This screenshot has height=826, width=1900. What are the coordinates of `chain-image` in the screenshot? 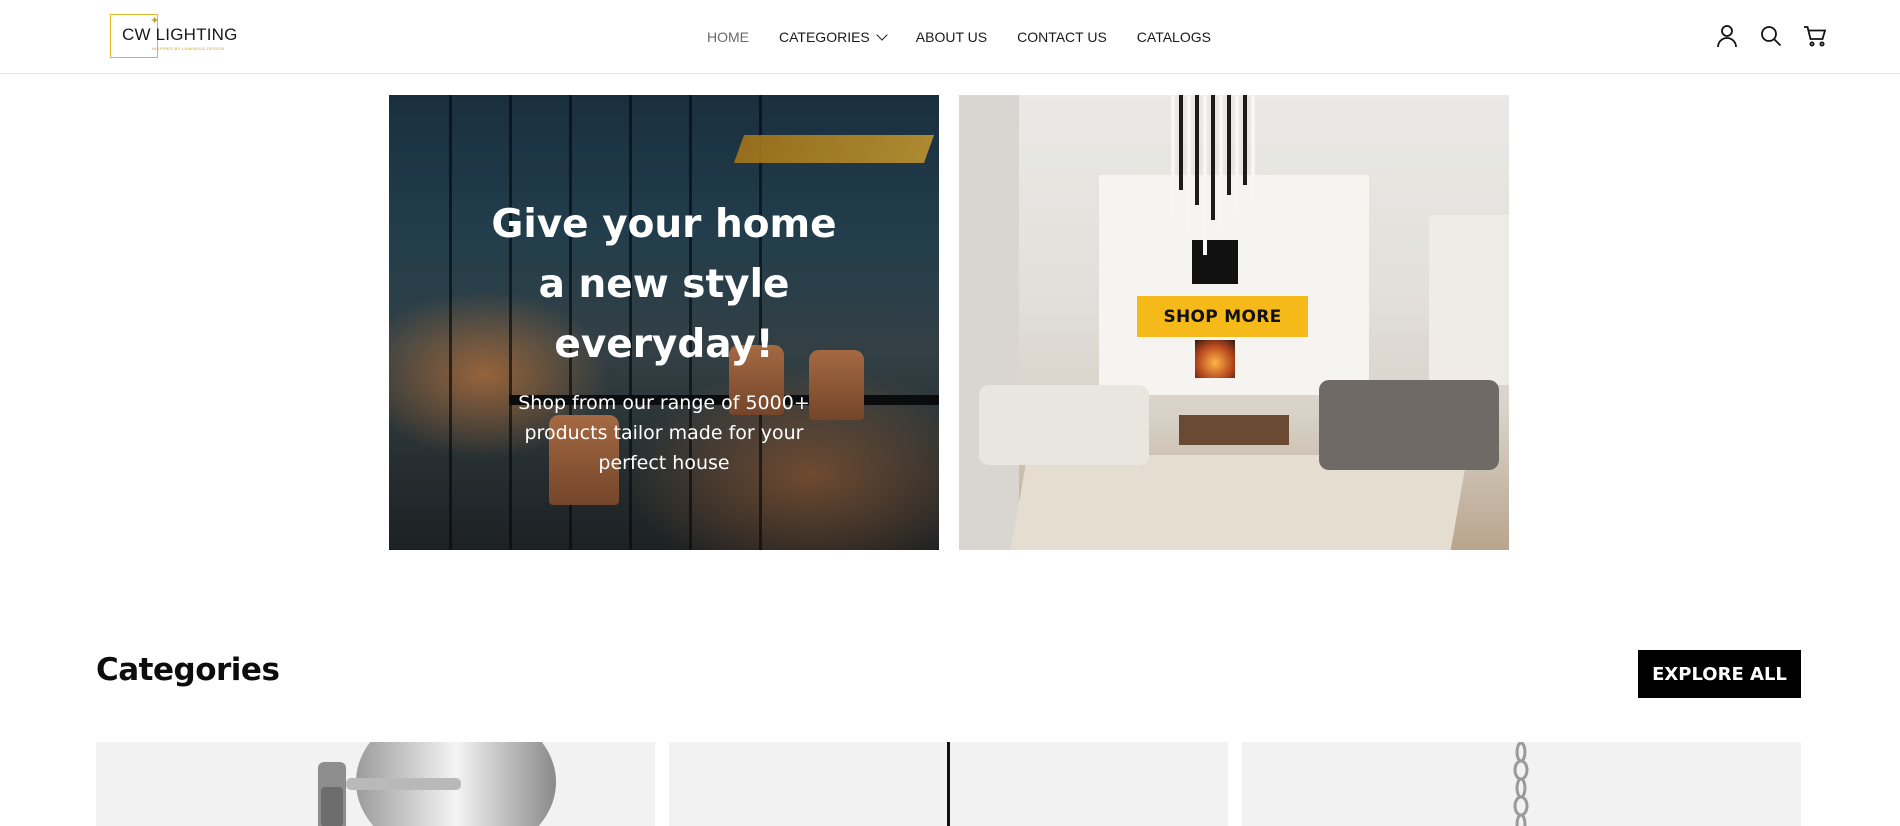 It's located at (1521, 784).